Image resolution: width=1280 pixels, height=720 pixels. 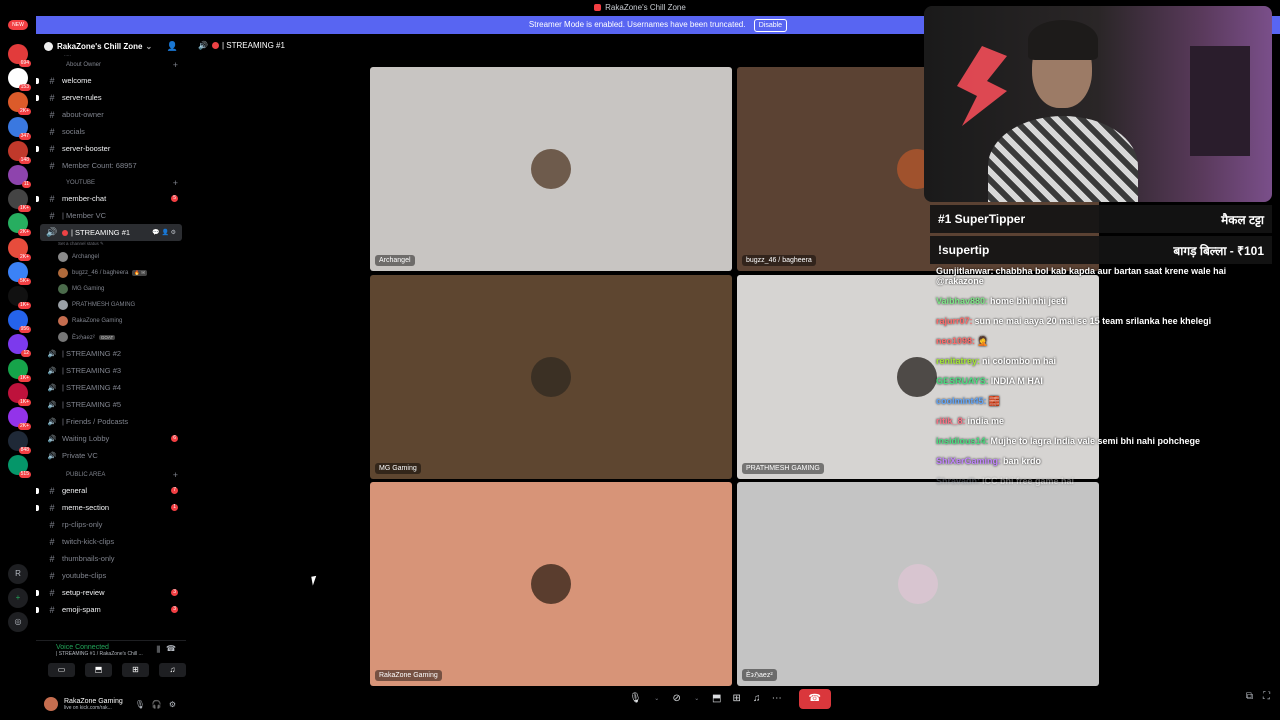 I want to click on channel-label: welcome, so click(x=77, y=80).